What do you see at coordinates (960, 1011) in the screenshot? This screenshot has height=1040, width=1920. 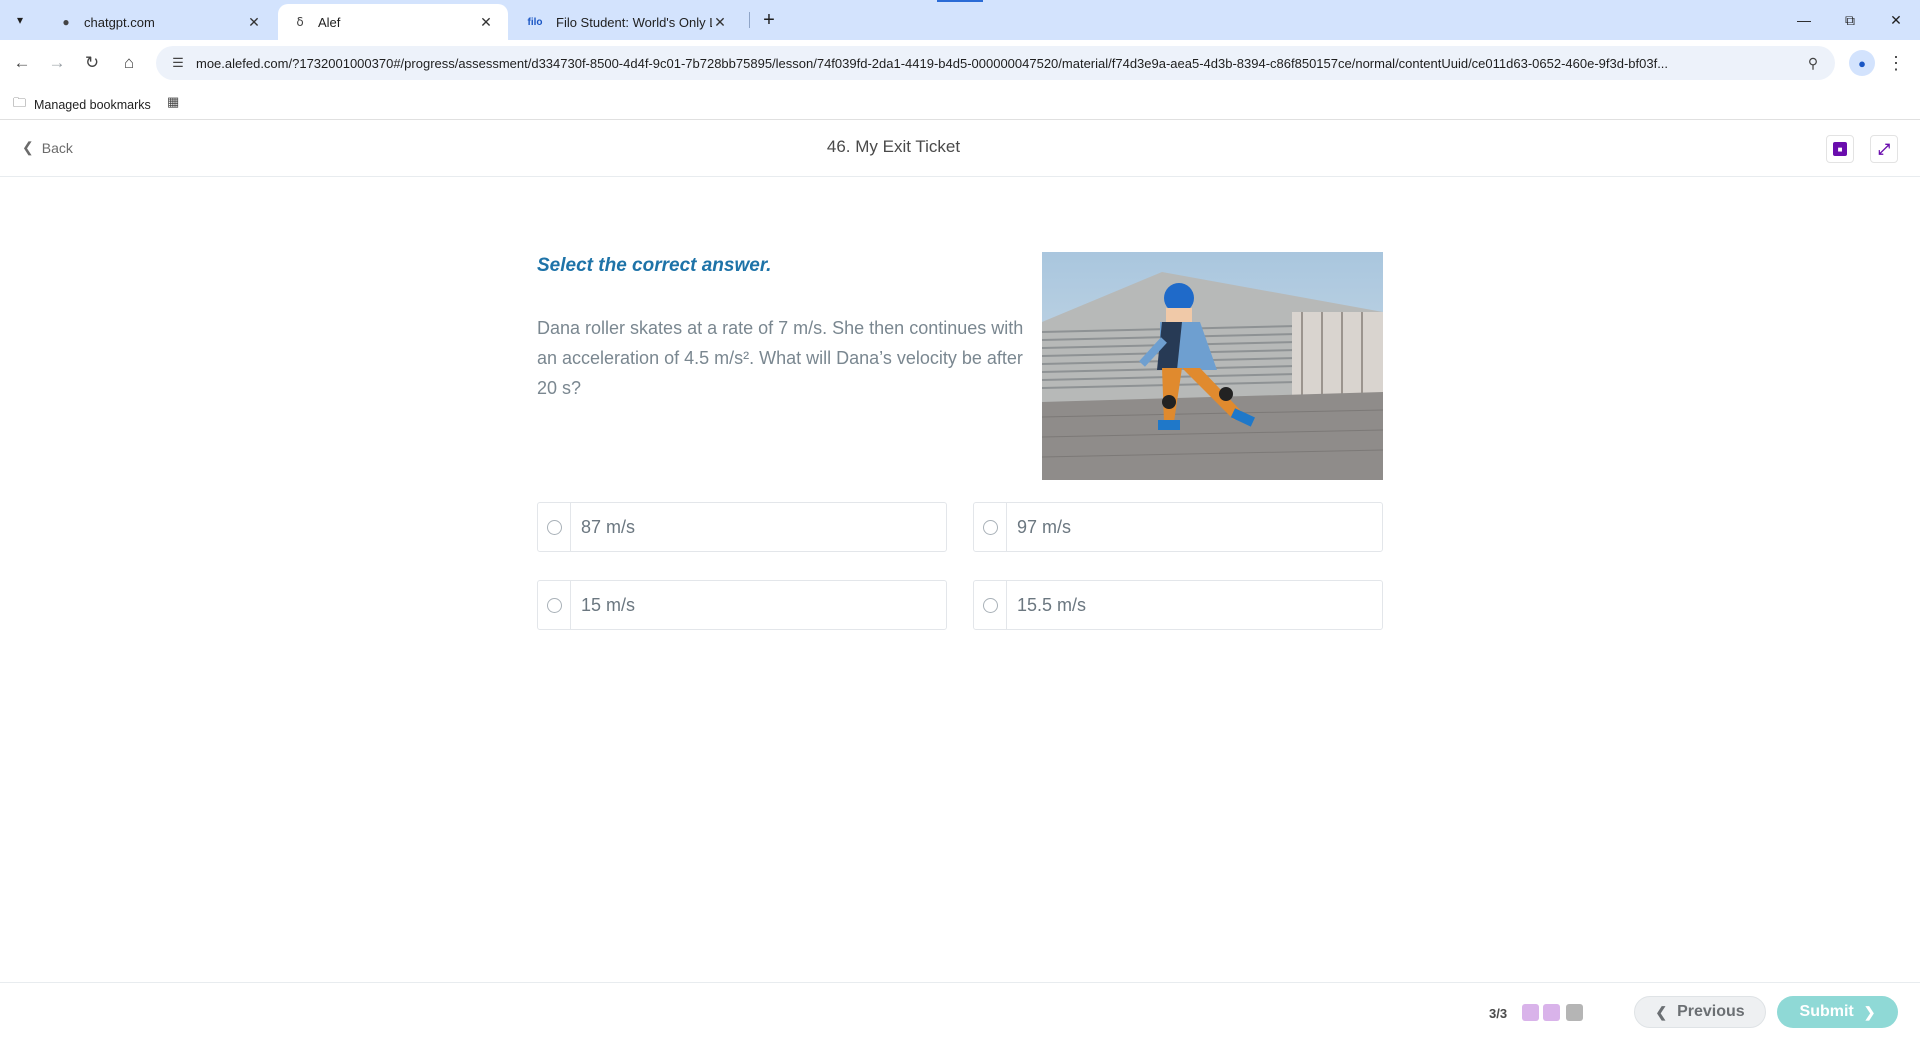 I see `assessment-footer: 3/3 ❮ Previous Submit ❯` at bounding box center [960, 1011].